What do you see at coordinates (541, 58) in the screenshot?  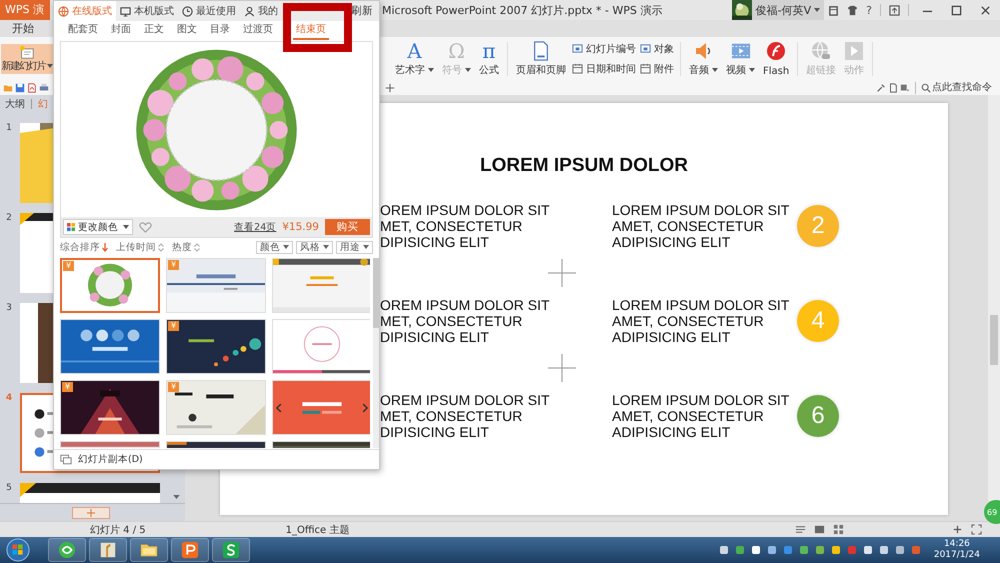 I see `ribbon-button: 页眉和页脚` at bounding box center [541, 58].